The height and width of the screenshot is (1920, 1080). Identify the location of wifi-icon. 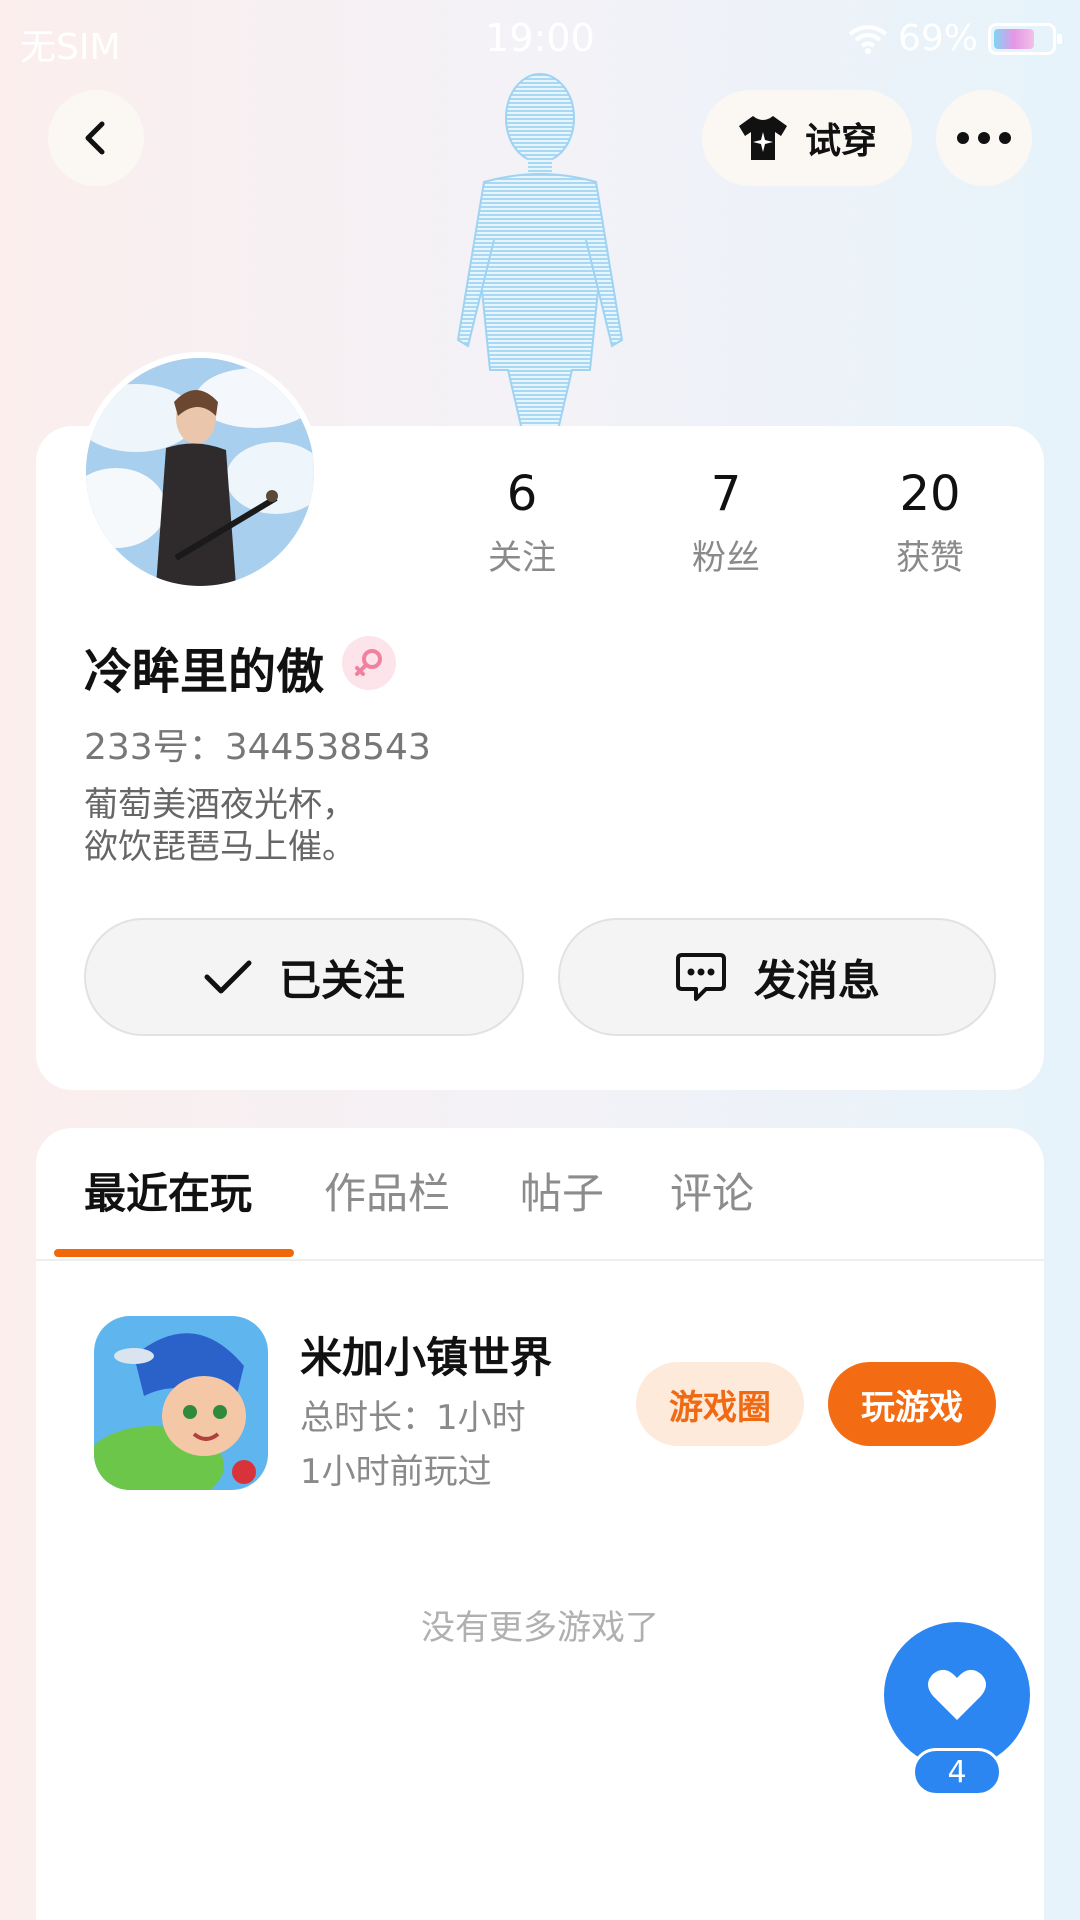
(868, 39).